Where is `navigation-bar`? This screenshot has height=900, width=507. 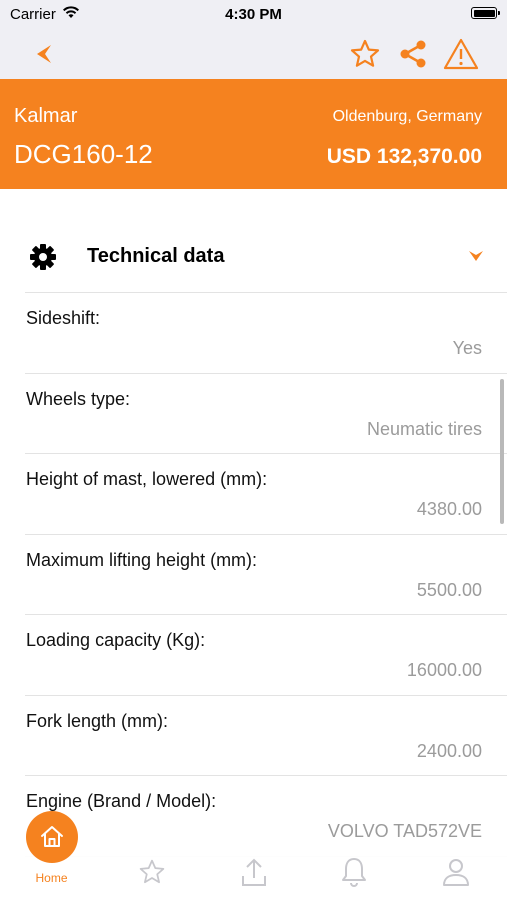
navigation-bar is located at coordinates (253, 53).